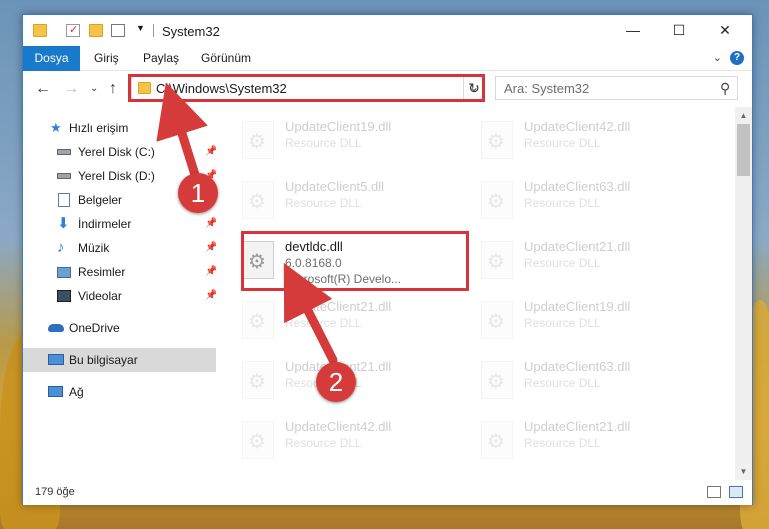  I want to click on callout-2: 2, so click(336, 382).